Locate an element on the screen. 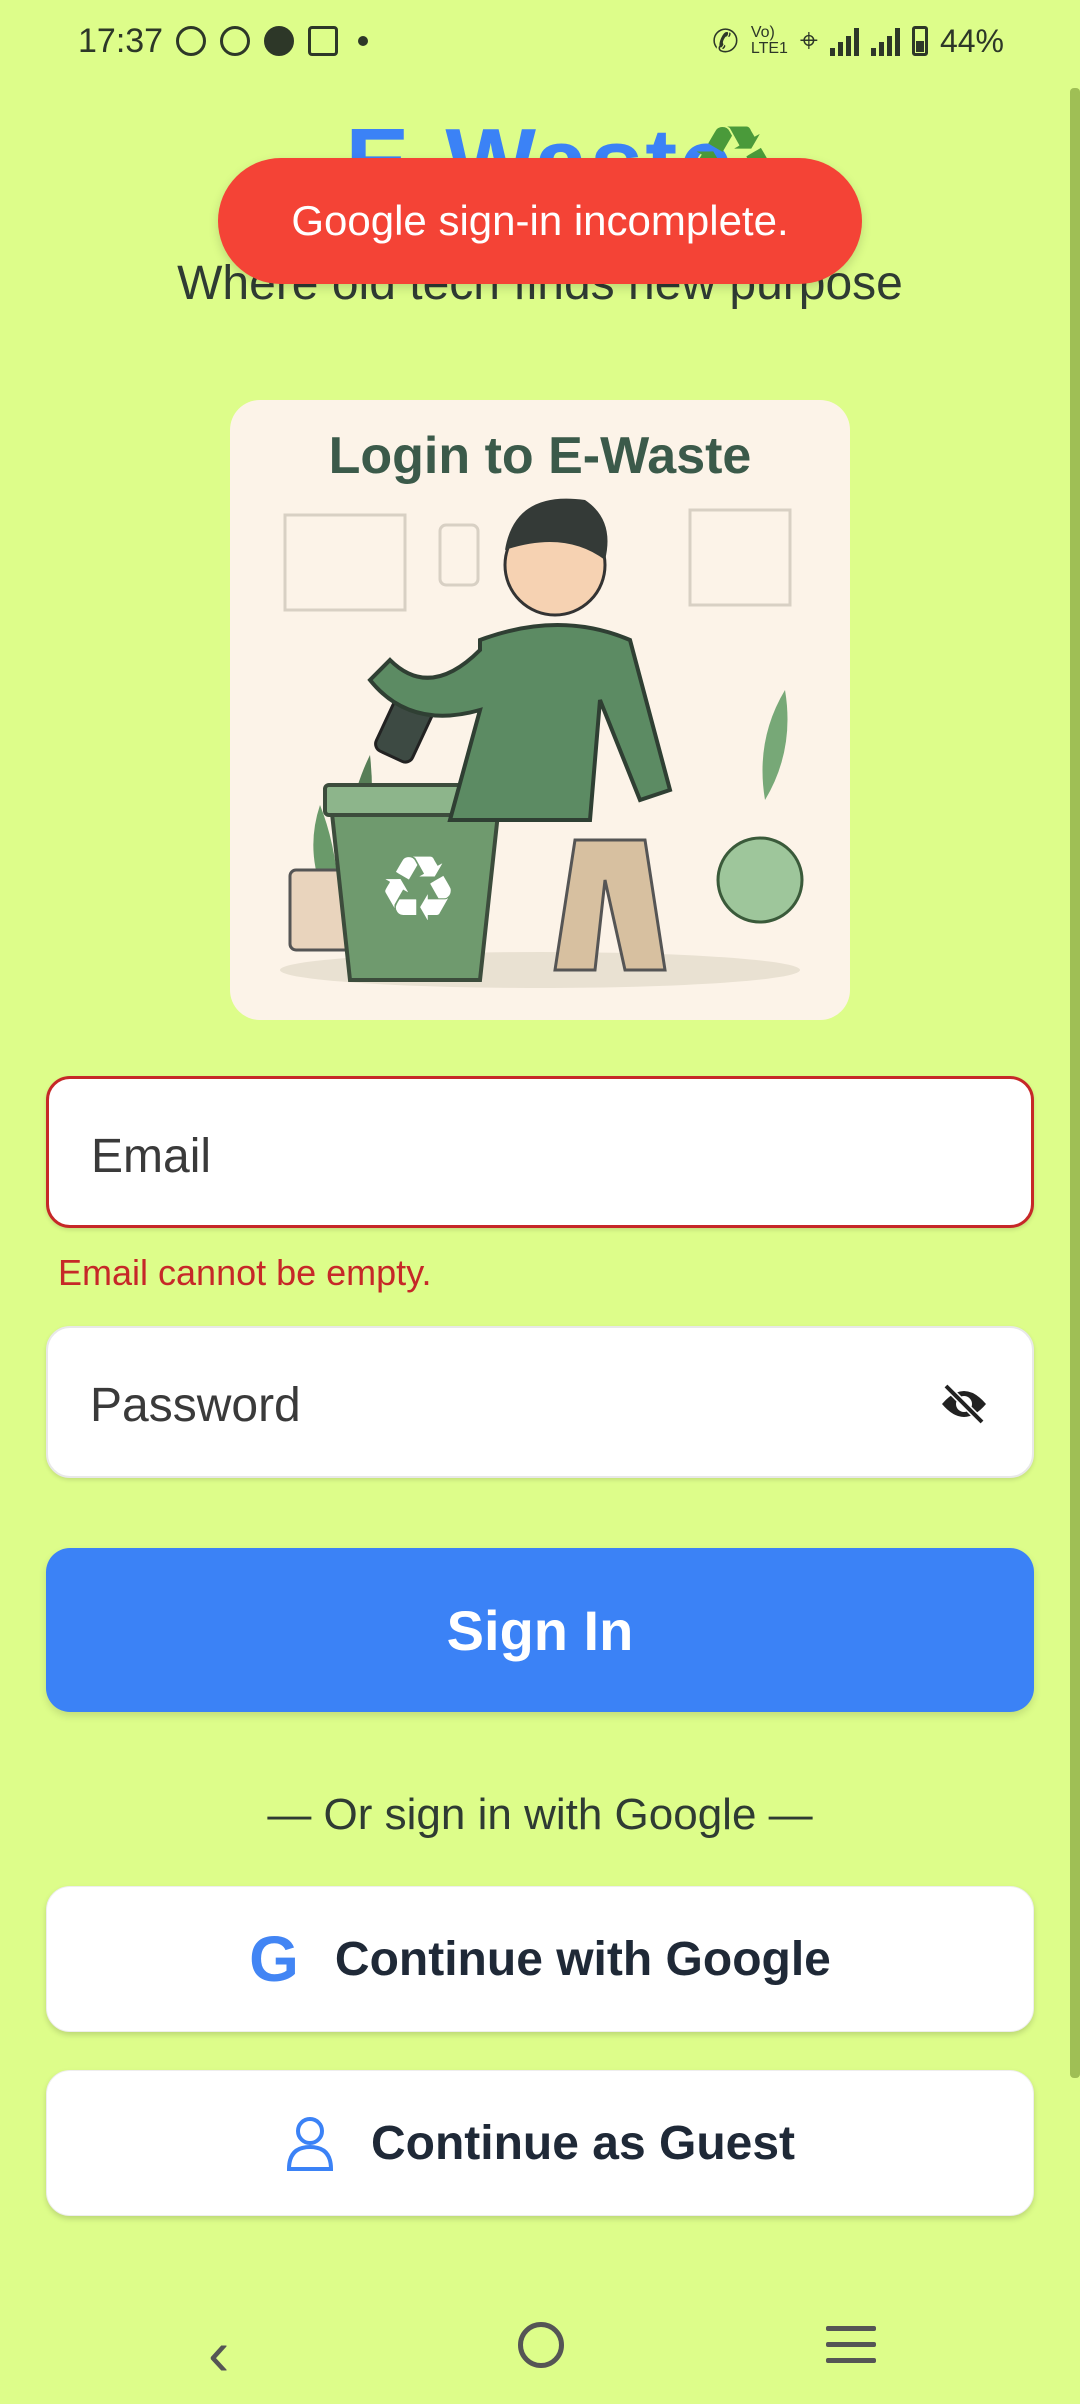 Image resolution: width=1080 pixels, height=2404 pixels. email-placeholder: Email is located at coordinates (151, 1156).